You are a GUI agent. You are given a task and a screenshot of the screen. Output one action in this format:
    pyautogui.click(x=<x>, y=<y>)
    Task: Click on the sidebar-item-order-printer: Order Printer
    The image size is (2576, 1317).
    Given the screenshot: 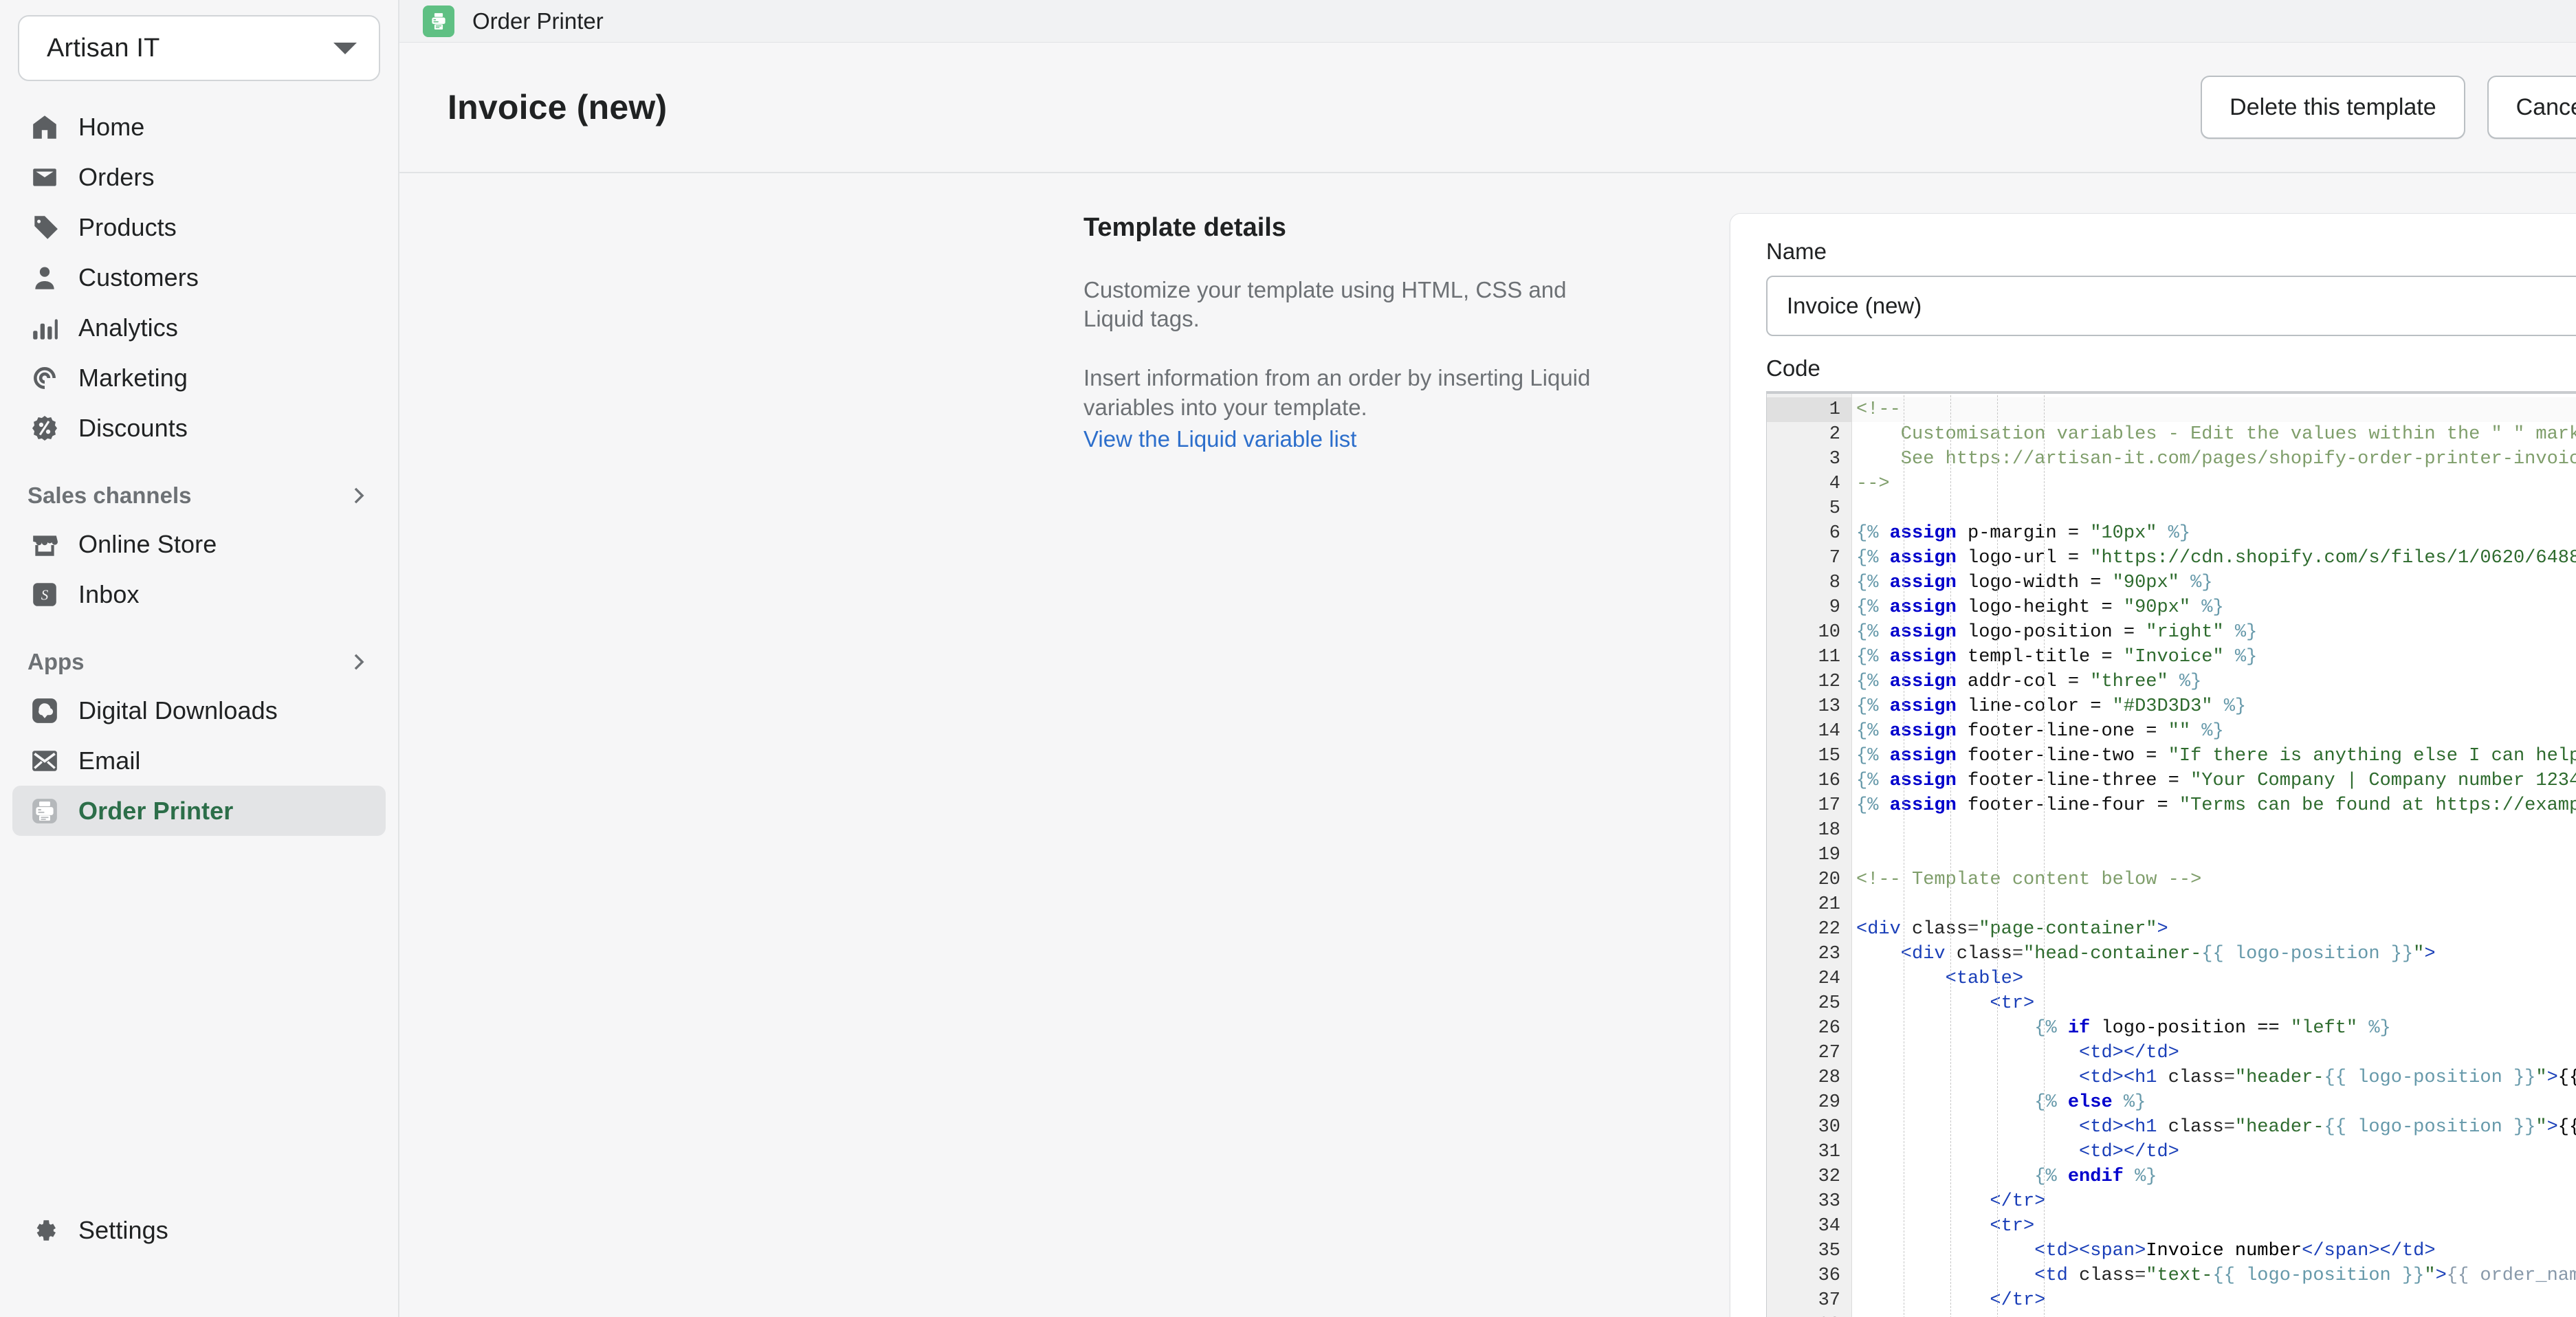 What is the action you would take?
    pyautogui.click(x=199, y=811)
    